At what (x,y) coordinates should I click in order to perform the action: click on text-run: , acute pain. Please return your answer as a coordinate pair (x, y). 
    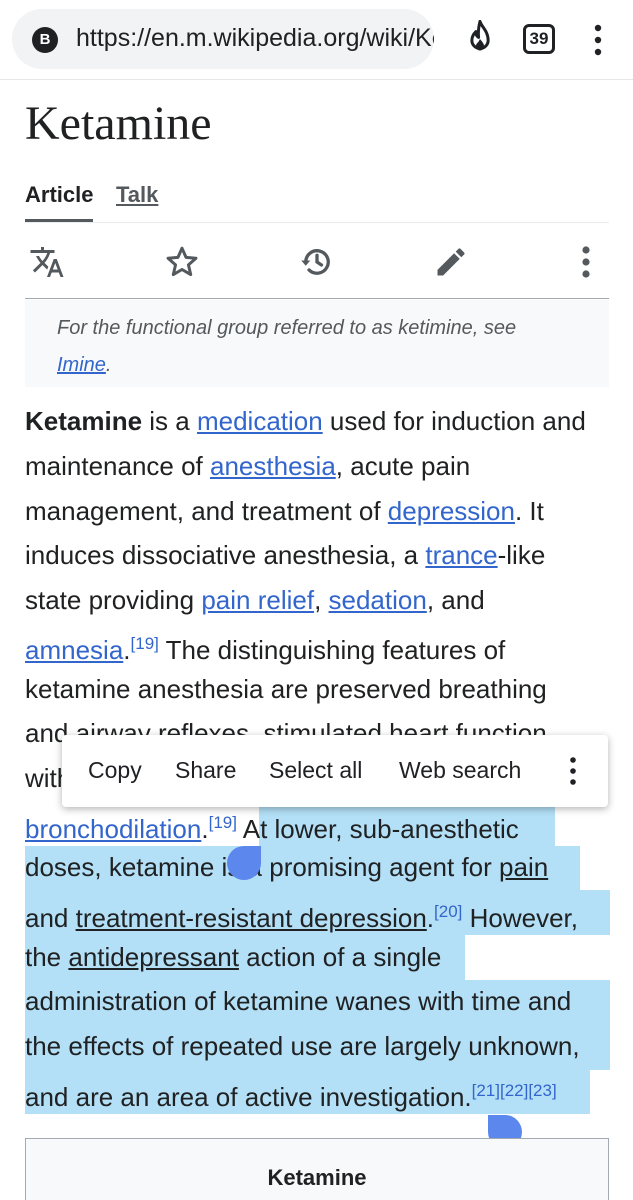
    Looking at the image, I should click on (403, 466).